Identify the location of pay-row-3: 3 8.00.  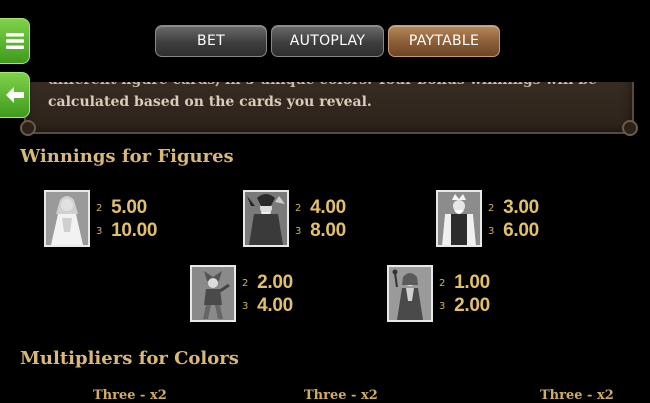
(320, 231).